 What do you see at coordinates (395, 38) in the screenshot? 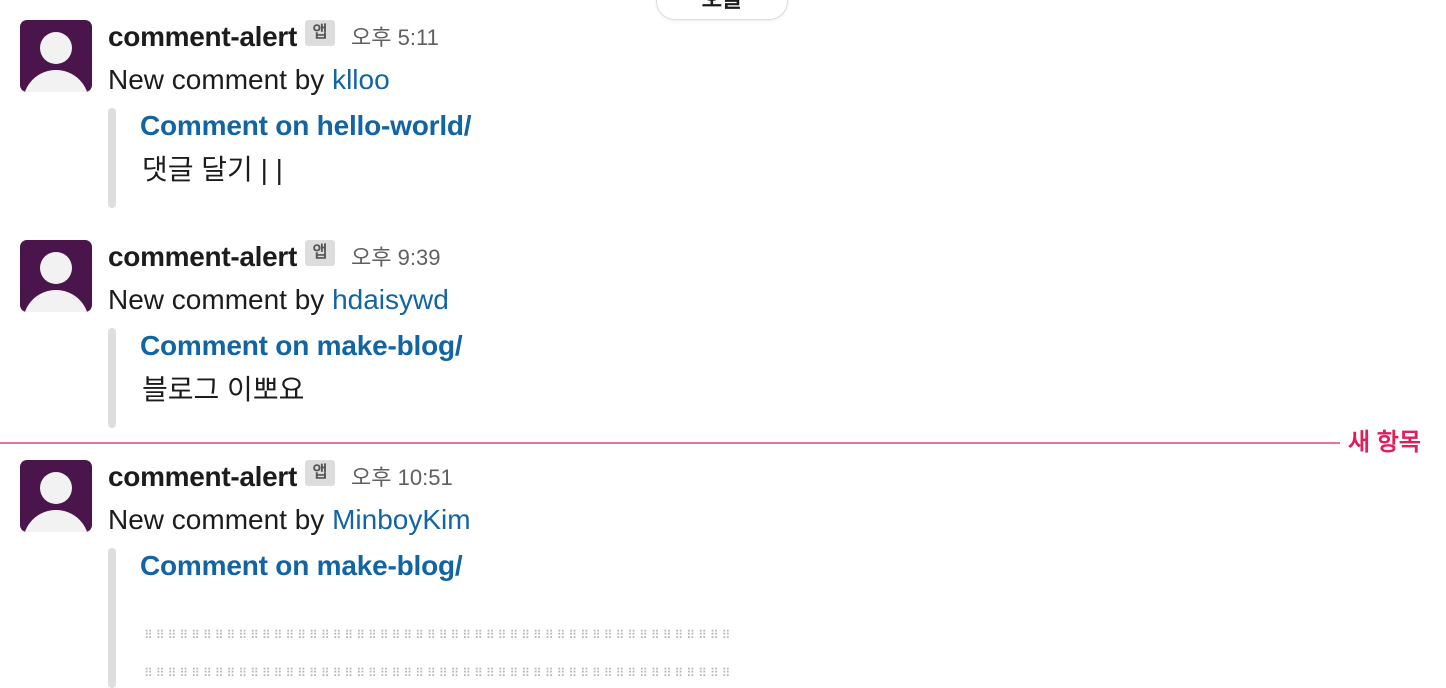
I see `message-timestamp: 오후 5:11` at bounding box center [395, 38].